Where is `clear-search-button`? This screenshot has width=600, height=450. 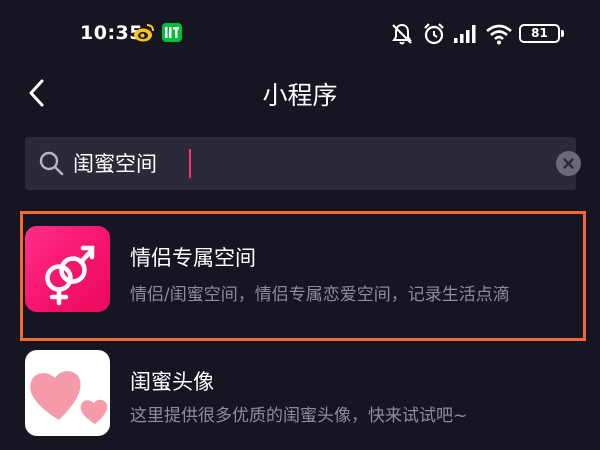 clear-search-button is located at coordinates (568, 163).